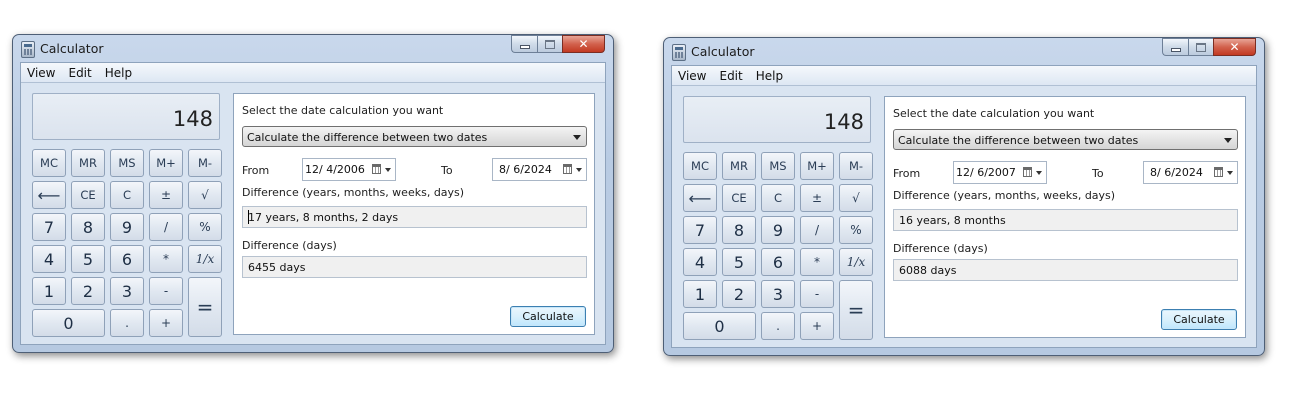 The height and width of the screenshot is (416, 1314). I want to click on to-label: To, so click(1098, 173).